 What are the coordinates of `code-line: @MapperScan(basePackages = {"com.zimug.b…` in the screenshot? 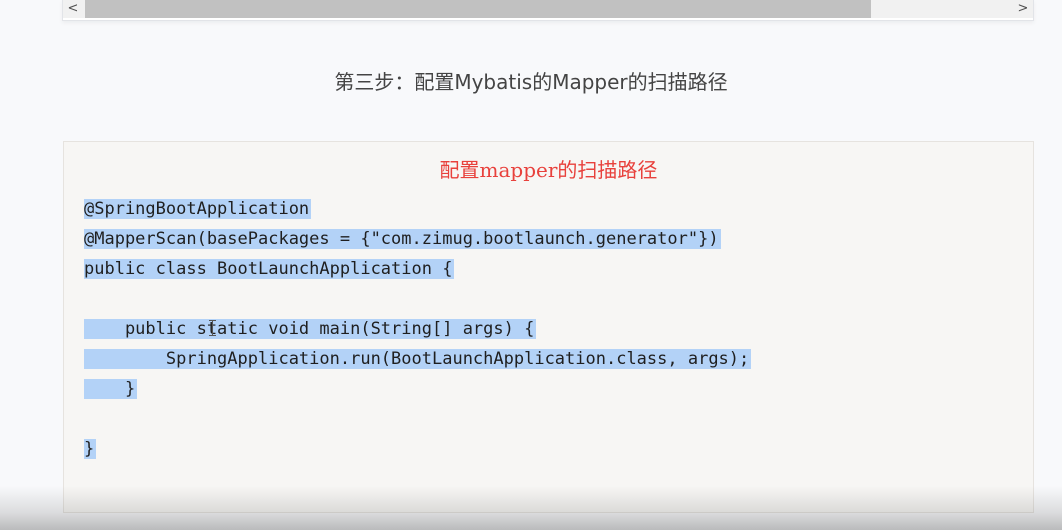 It's located at (417, 239).